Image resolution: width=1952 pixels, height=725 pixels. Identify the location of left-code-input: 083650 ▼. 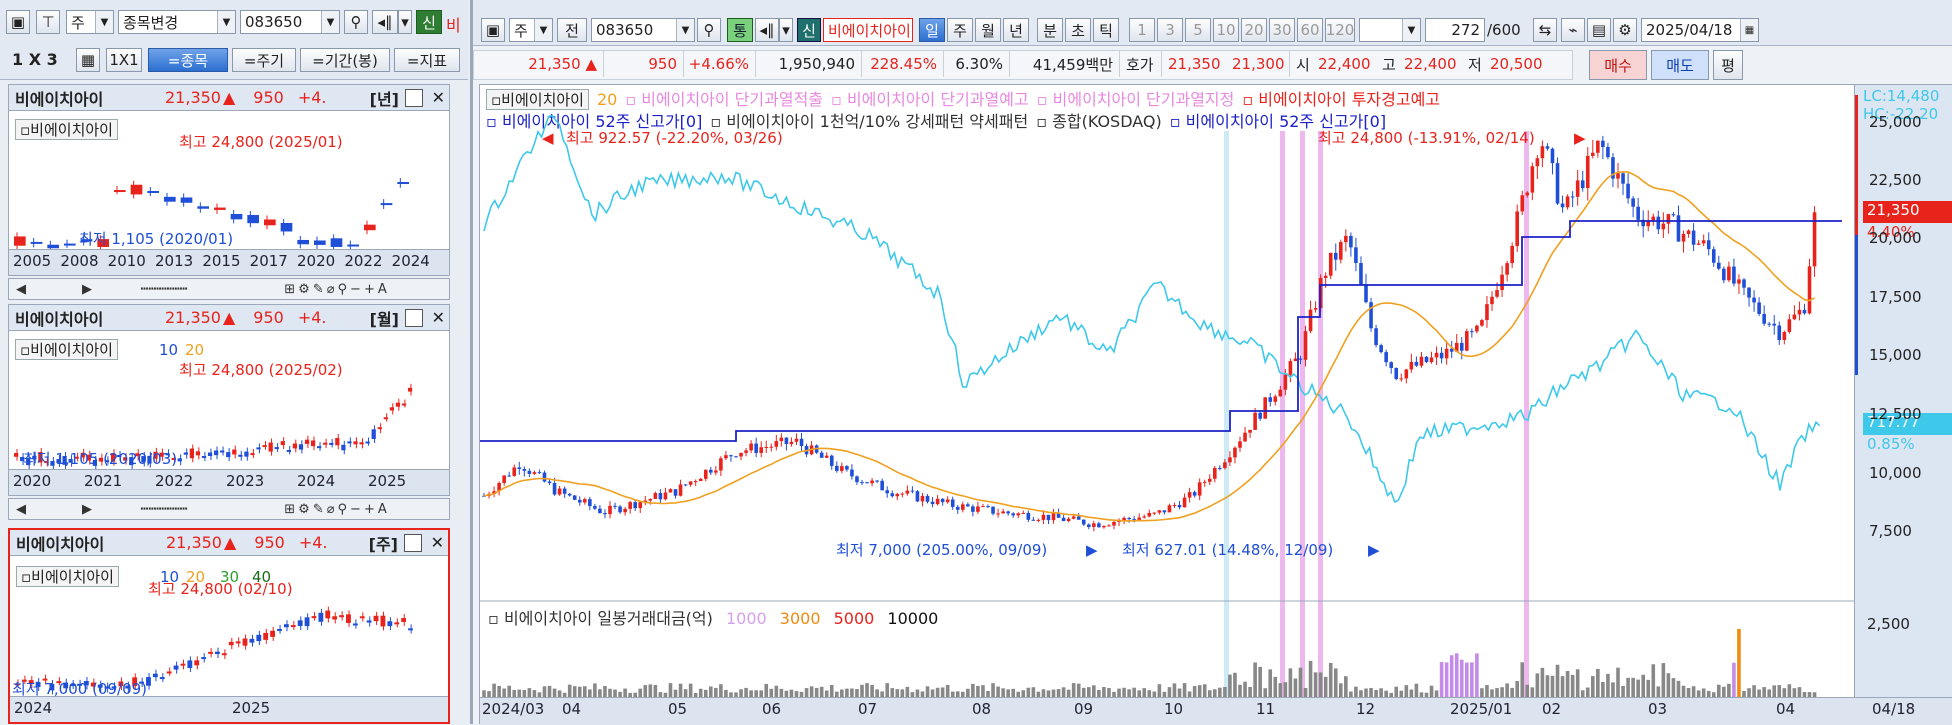
(290, 22).